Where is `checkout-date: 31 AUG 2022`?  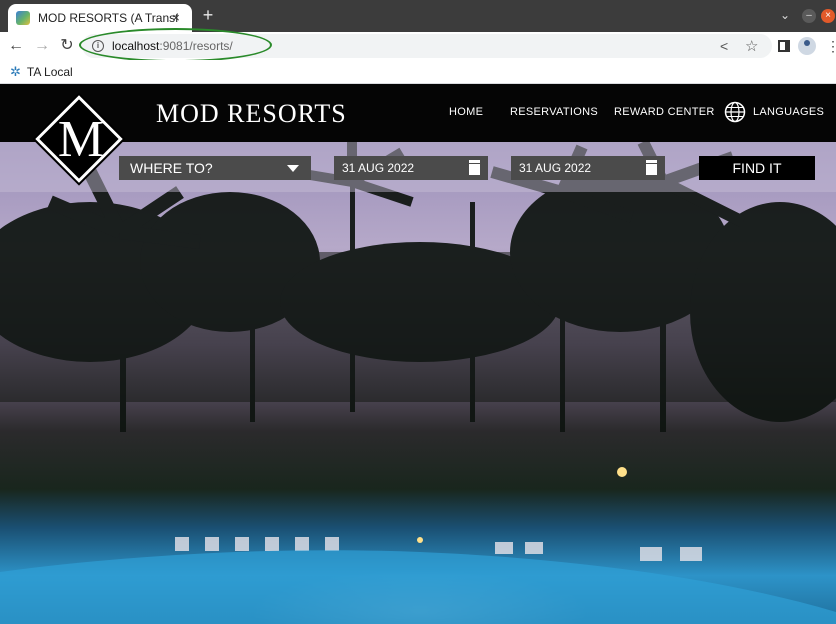 checkout-date: 31 AUG 2022 is located at coordinates (555, 168).